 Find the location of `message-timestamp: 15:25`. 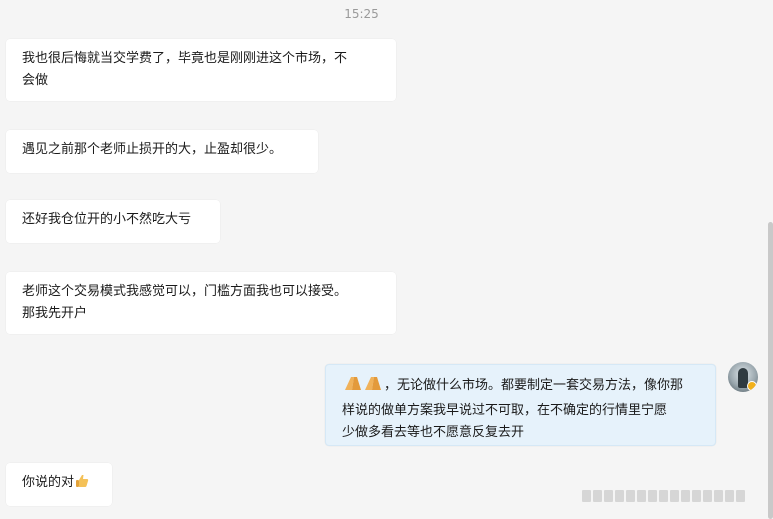

message-timestamp: 15:25 is located at coordinates (361, 14).